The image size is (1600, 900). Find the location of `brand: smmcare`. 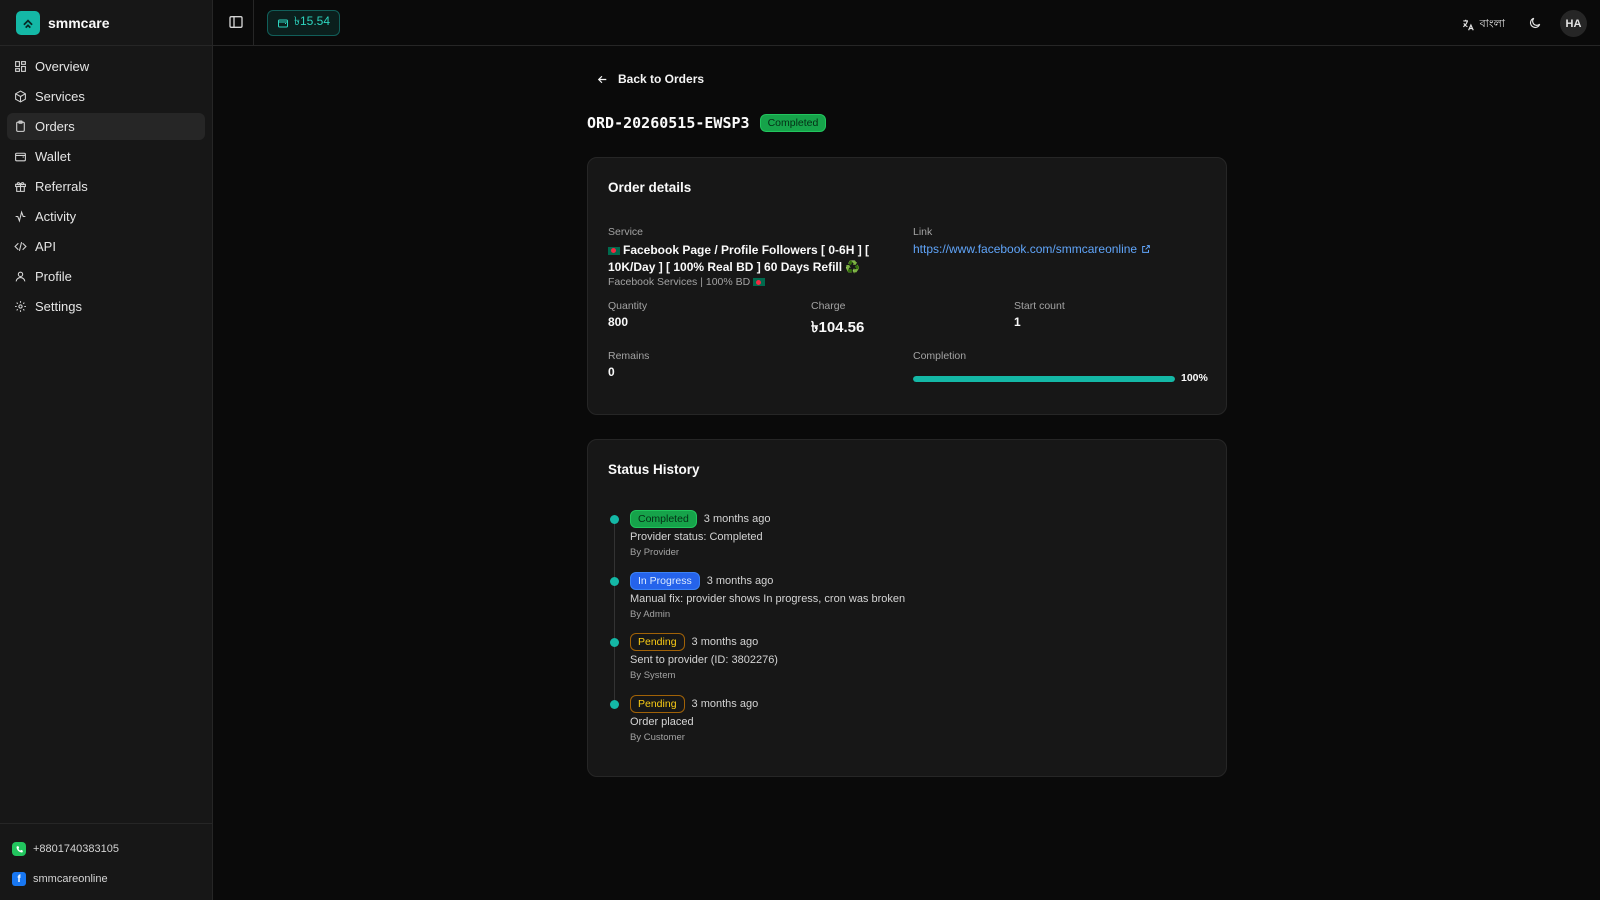

brand: smmcare is located at coordinates (106, 23).